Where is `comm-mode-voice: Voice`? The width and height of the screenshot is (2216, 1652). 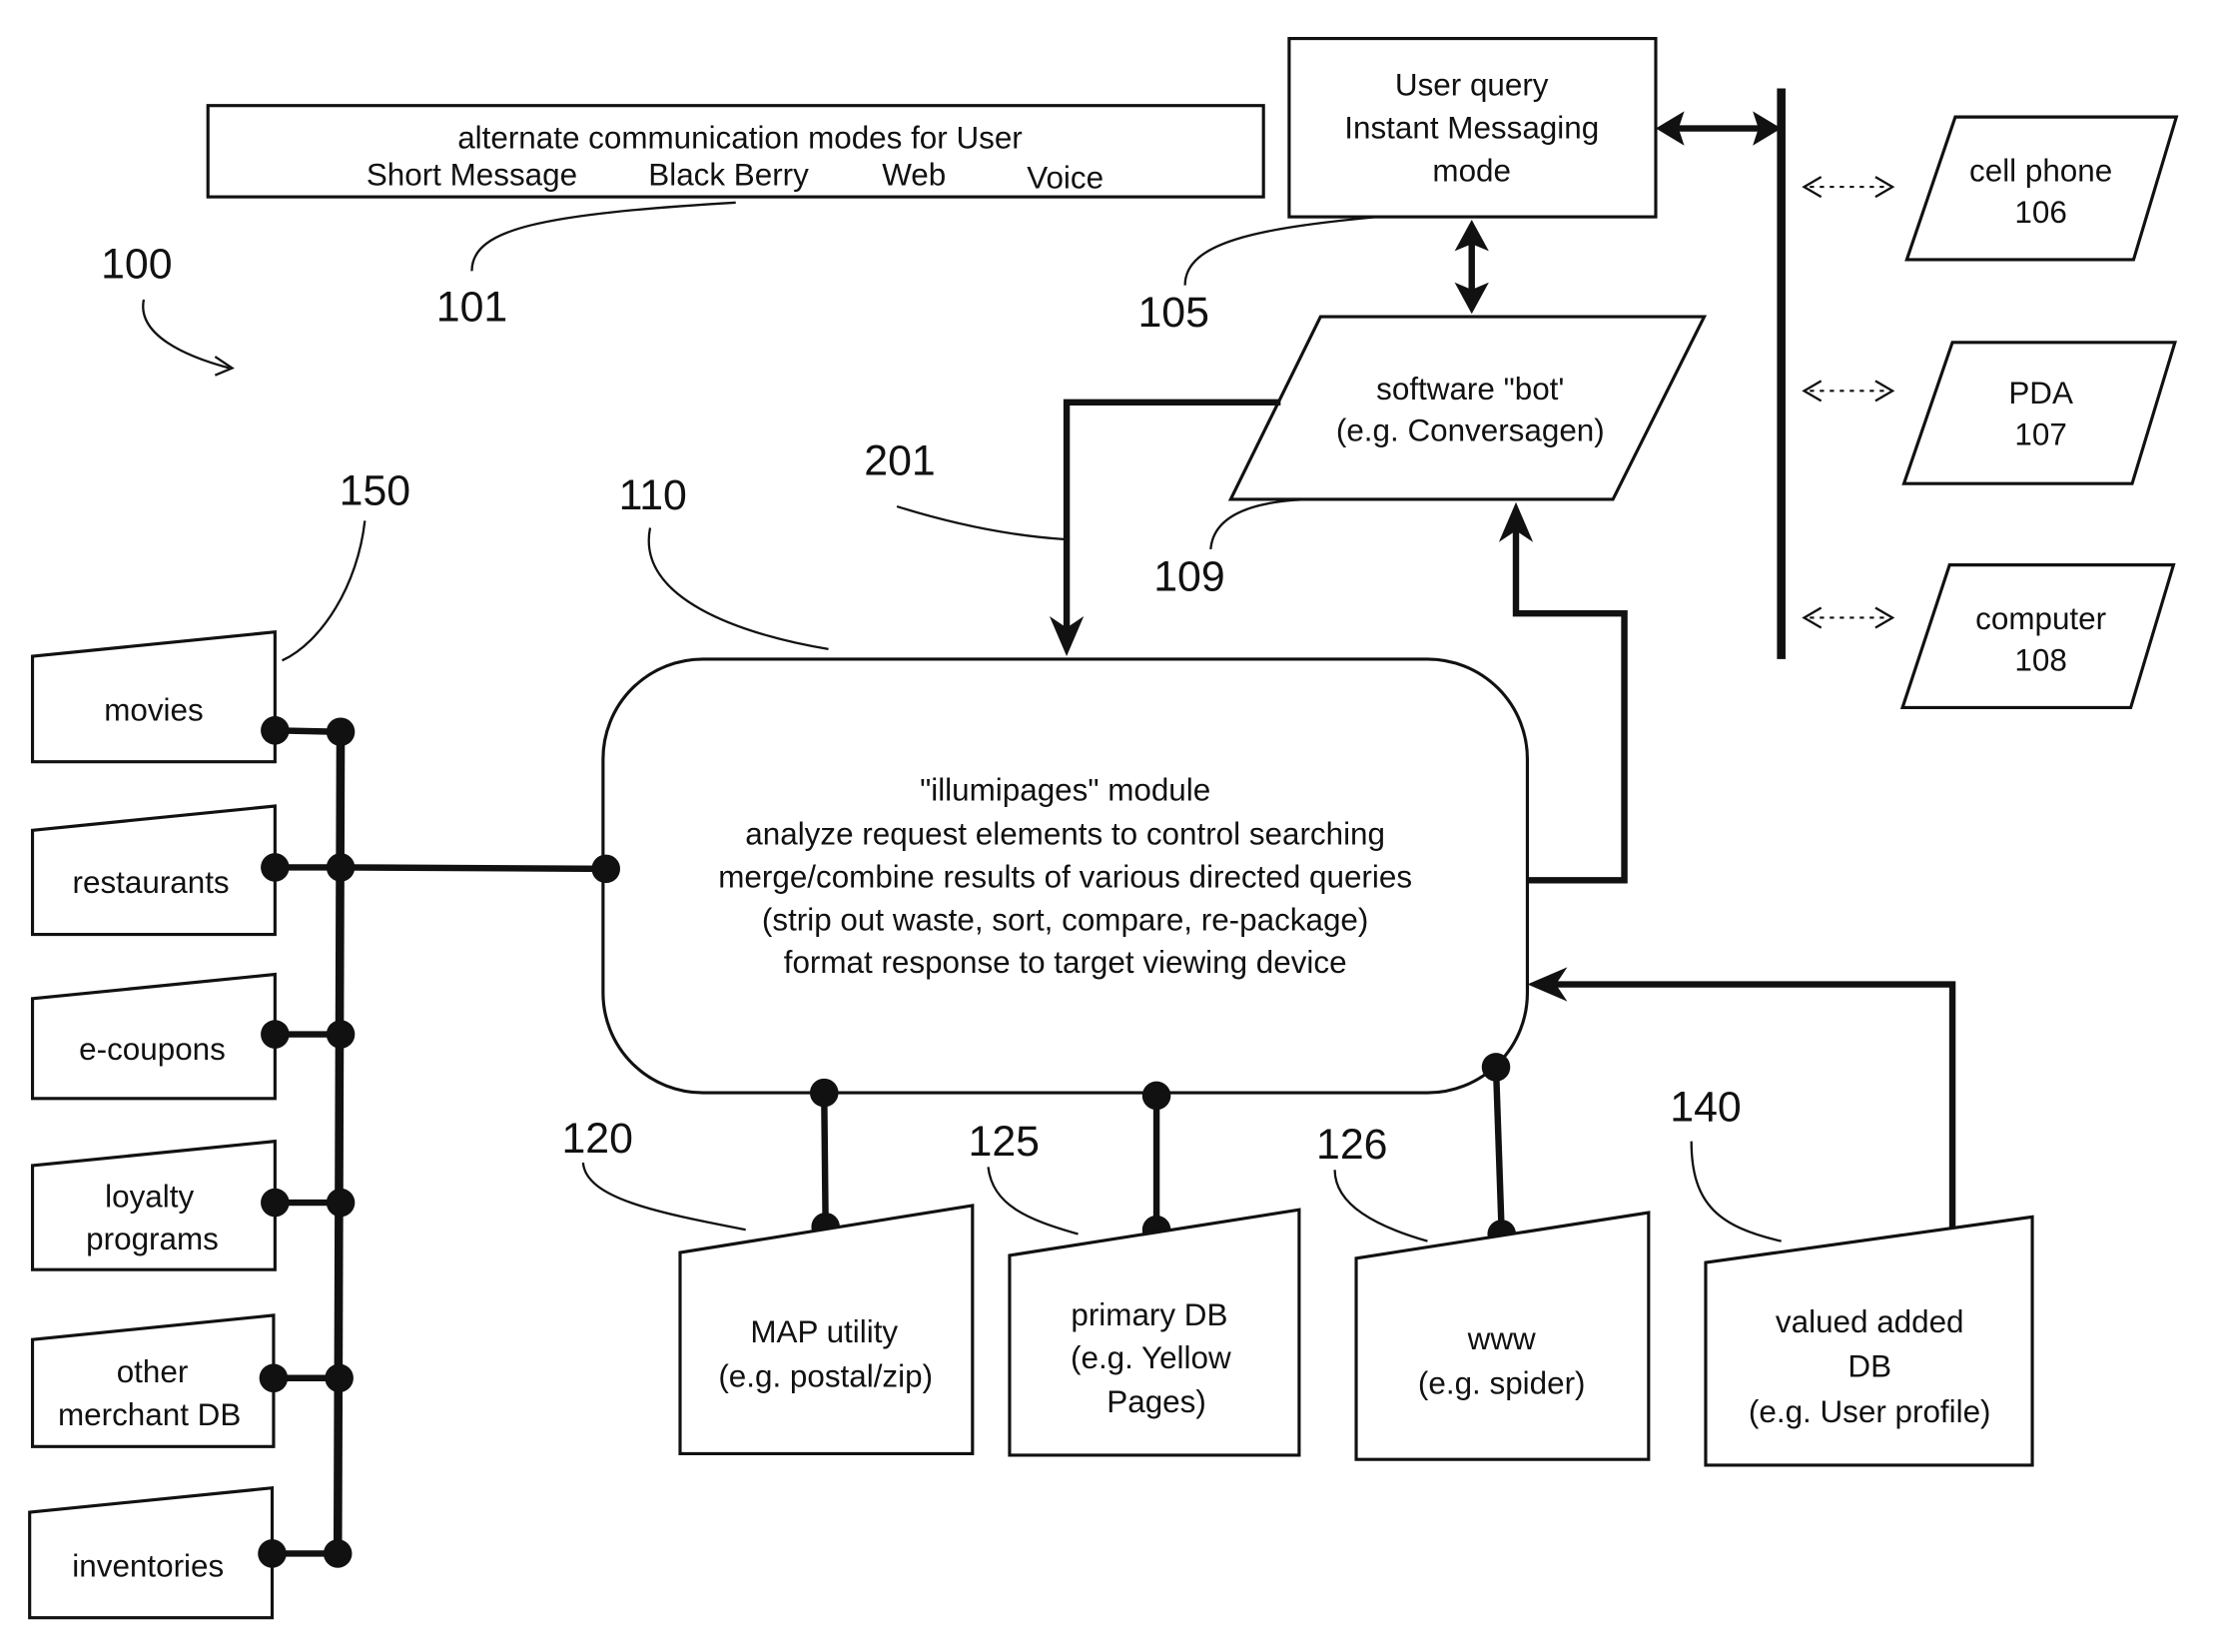 comm-mode-voice: Voice is located at coordinates (1065, 178).